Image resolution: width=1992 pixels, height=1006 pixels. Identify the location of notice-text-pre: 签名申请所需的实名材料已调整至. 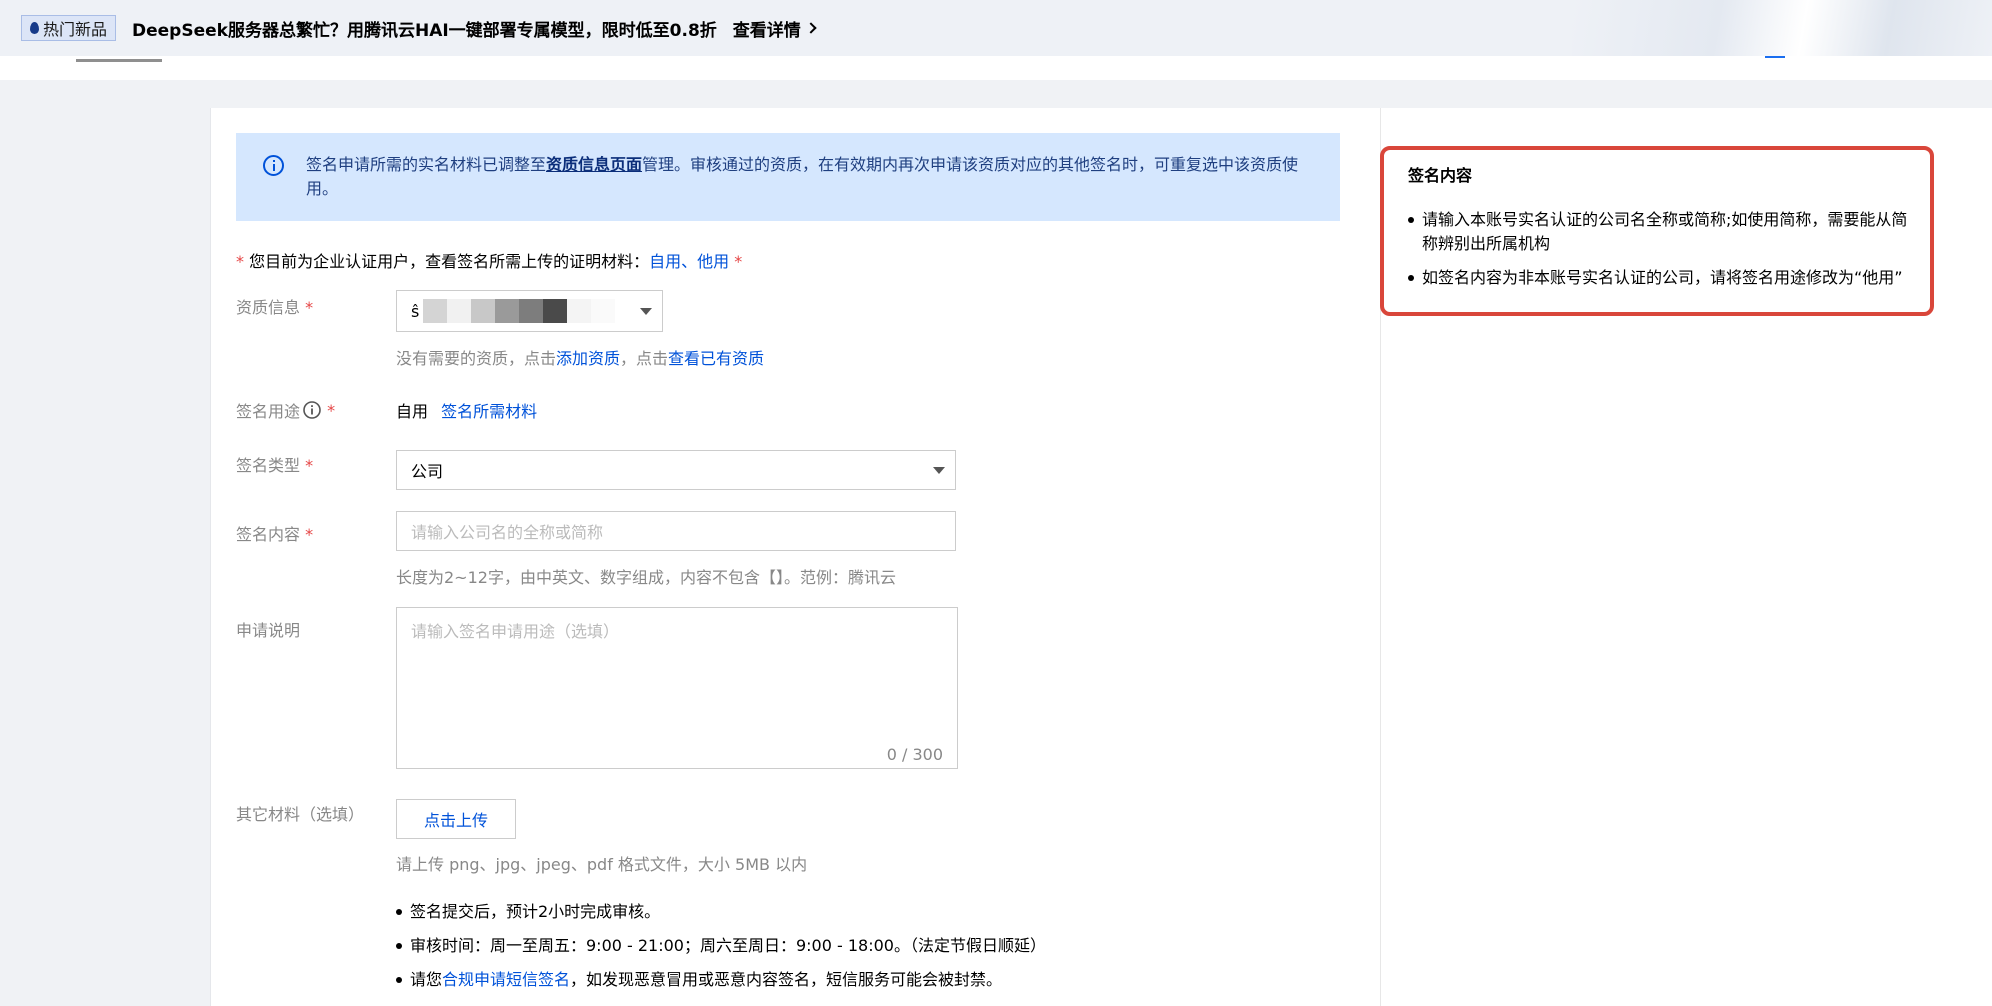
(426, 164).